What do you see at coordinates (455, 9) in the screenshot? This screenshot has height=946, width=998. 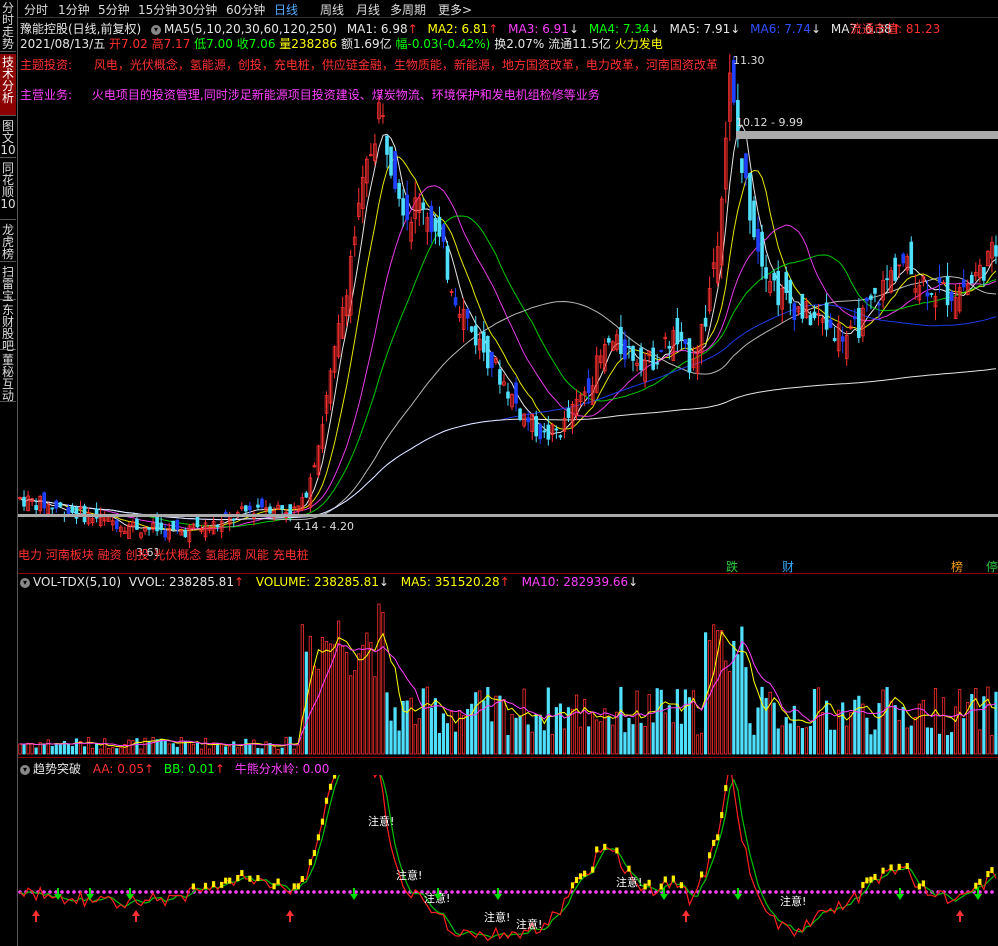 I see `period-tab-10: 更多>` at bounding box center [455, 9].